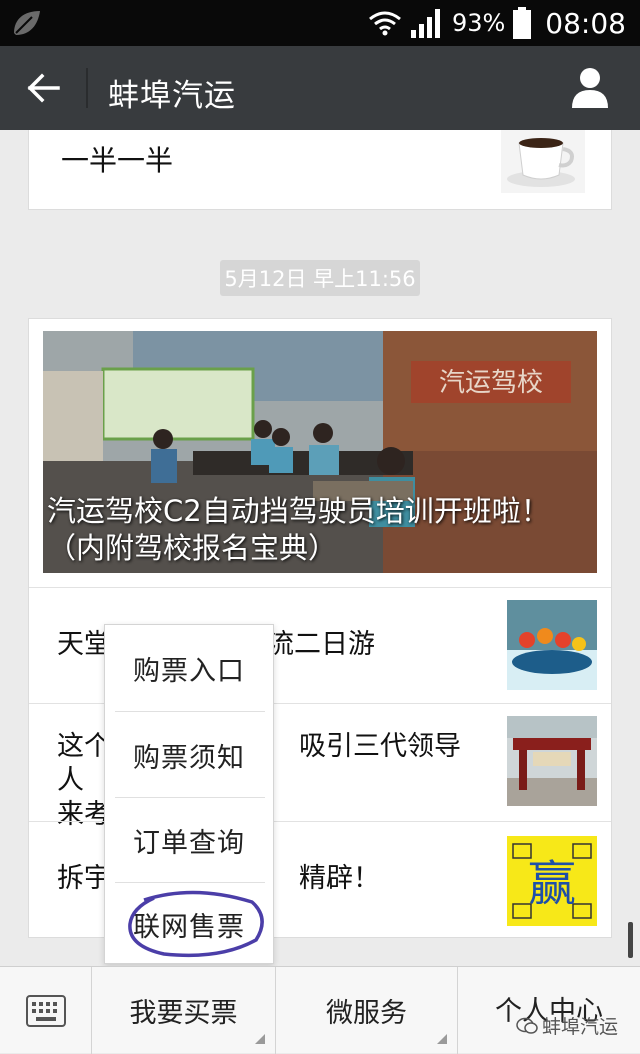 Image resolution: width=640 pixels, height=1054 pixels. I want to click on watermark-text: 蚌埠汽运, so click(579, 1027).